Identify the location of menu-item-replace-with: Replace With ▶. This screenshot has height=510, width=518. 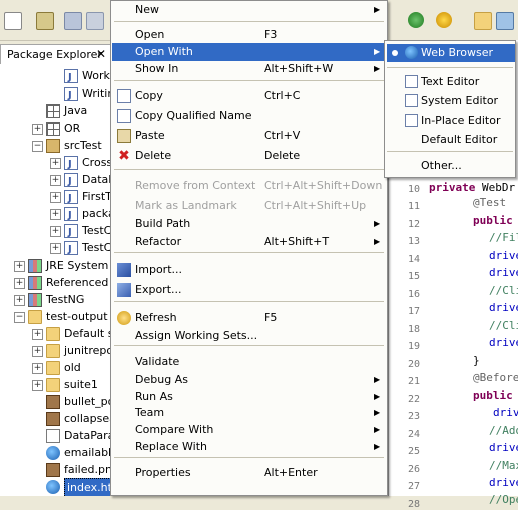
(249, 447).